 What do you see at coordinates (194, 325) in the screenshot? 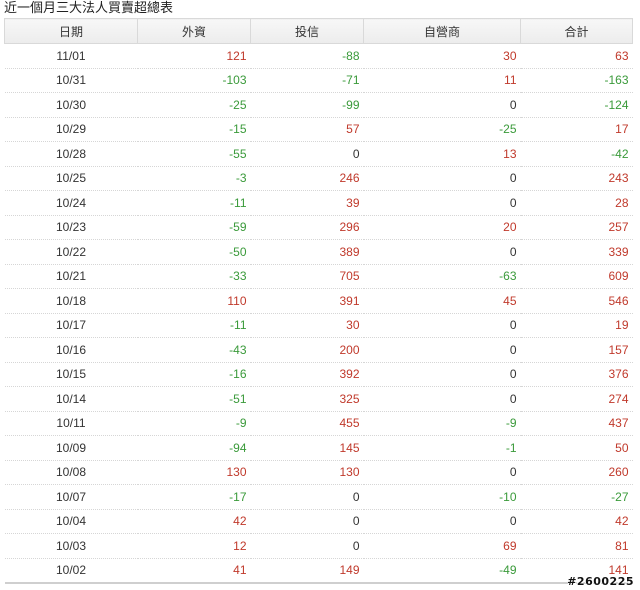
I see `cell-foreign: -11` at bounding box center [194, 325].